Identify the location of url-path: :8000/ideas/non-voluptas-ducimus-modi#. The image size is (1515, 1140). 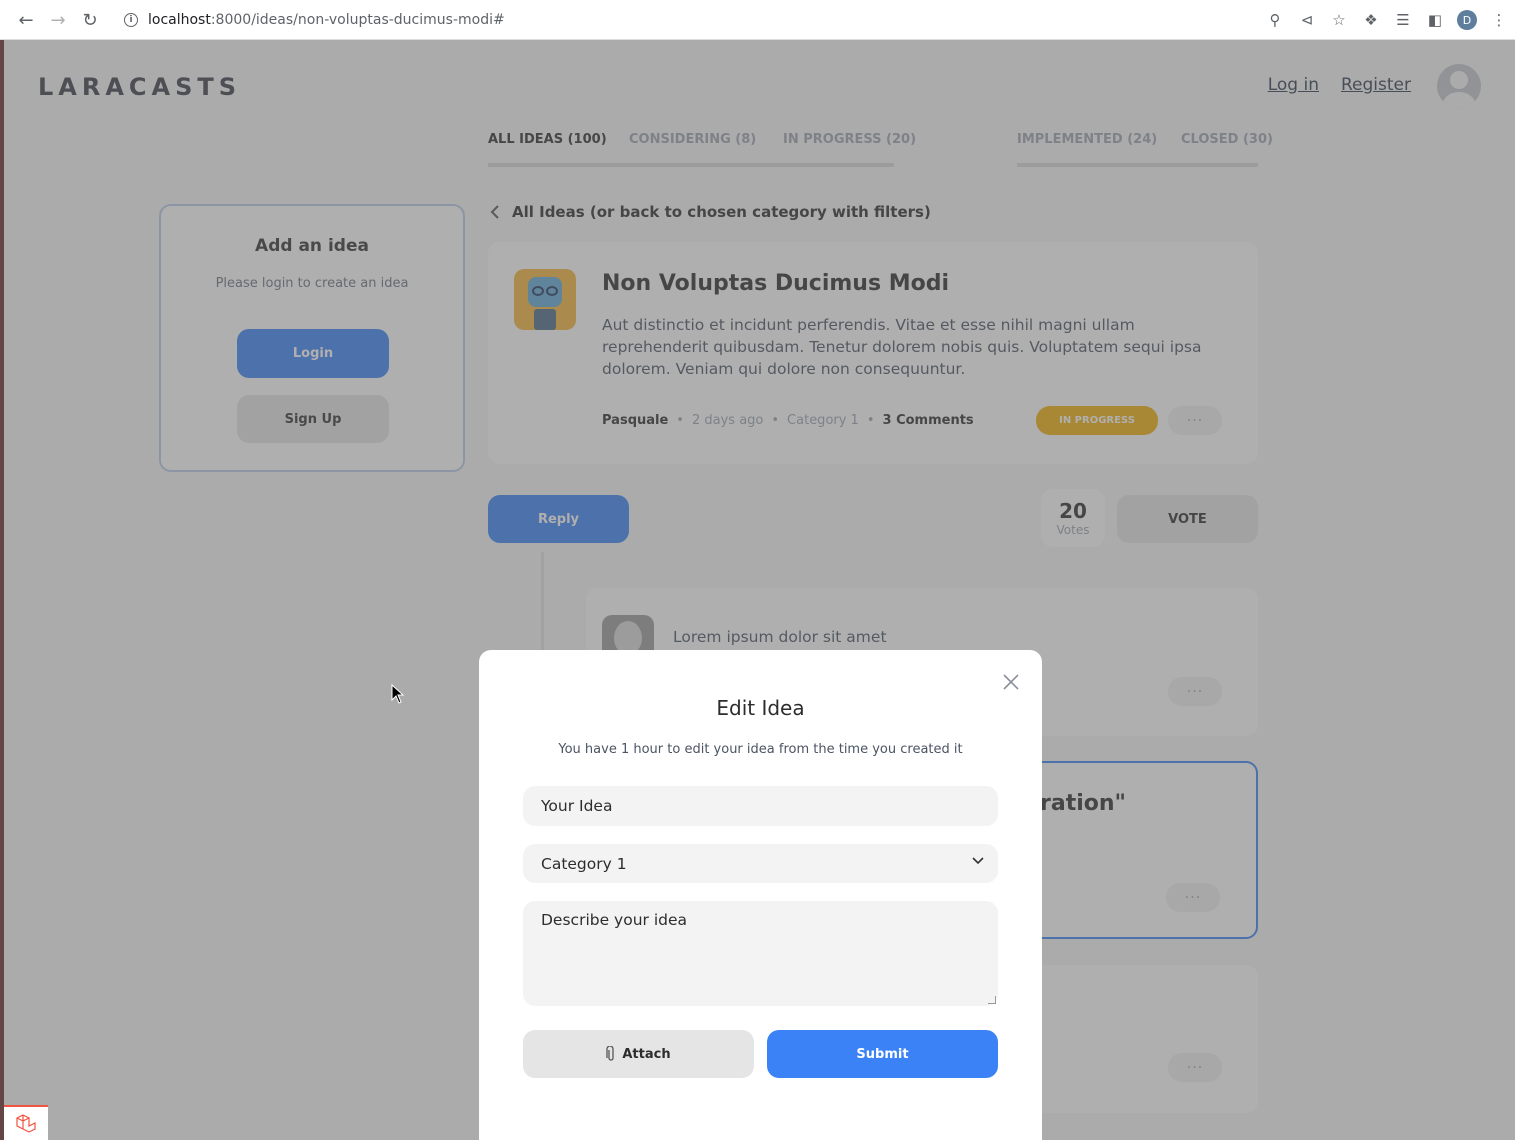
(357, 20).